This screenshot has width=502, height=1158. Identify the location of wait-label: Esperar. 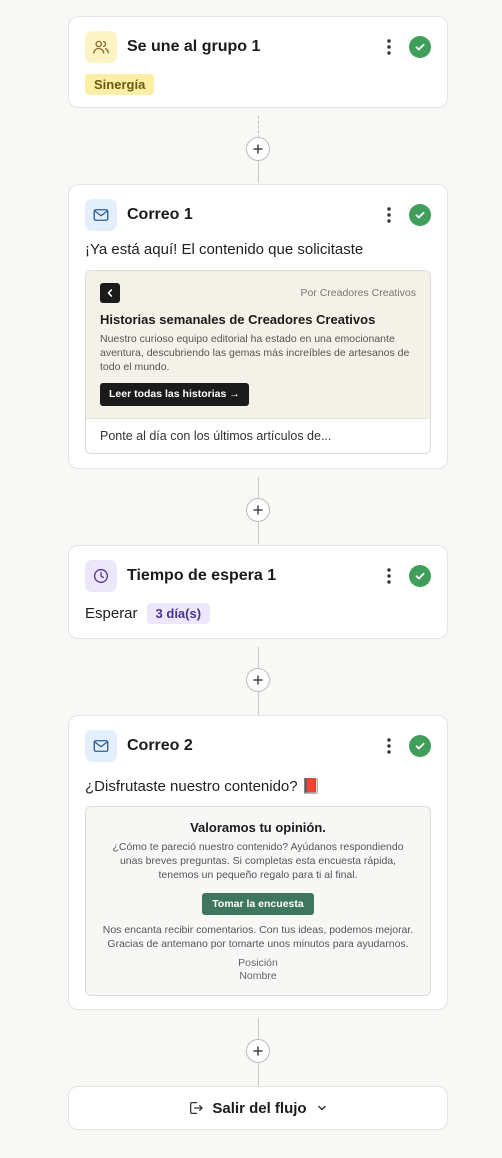
(111, 613).